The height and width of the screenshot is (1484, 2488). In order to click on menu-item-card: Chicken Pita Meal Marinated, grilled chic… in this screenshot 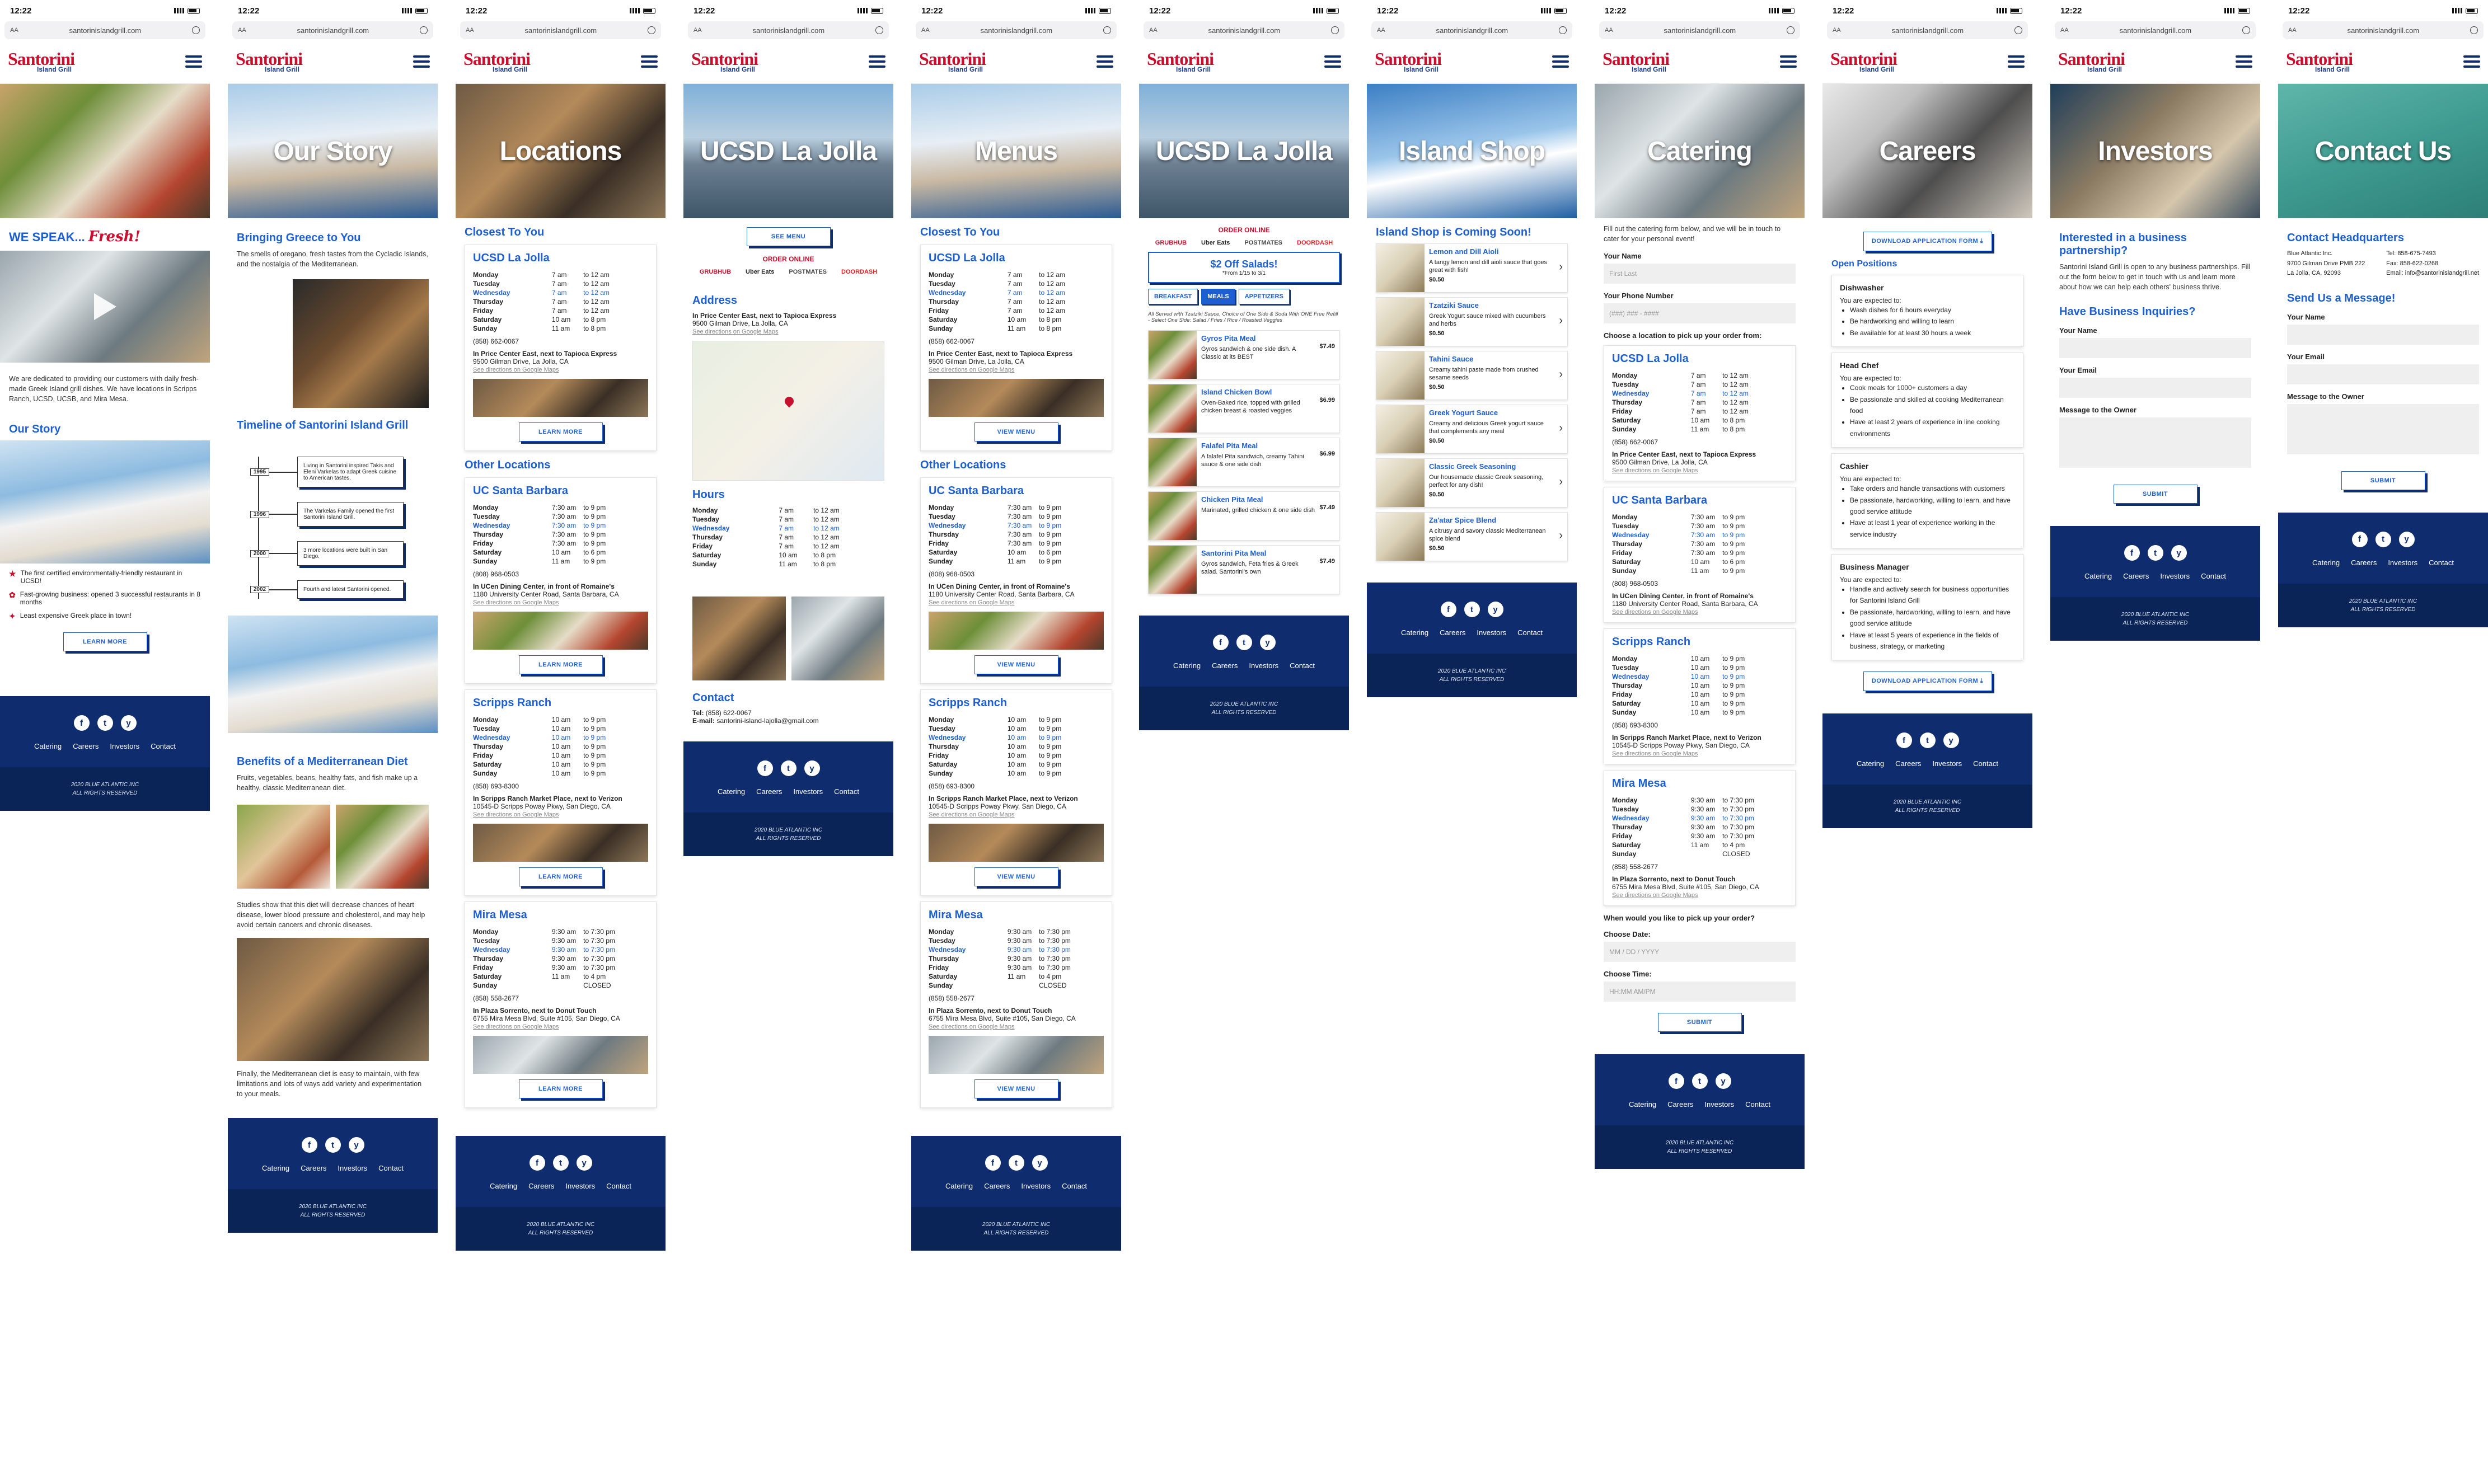, I will do `click(1244, 516)`.